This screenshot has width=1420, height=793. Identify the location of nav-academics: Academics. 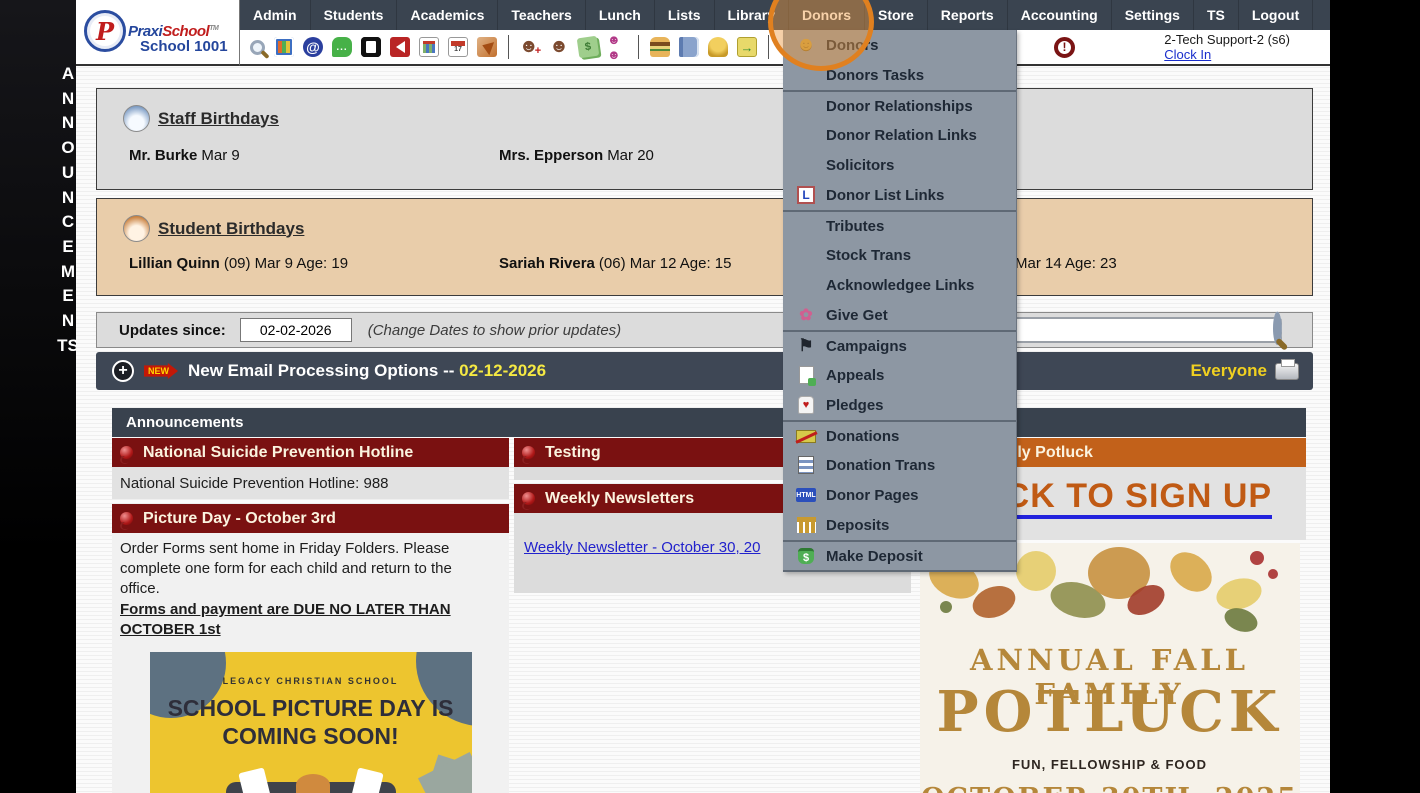
(448, 15).